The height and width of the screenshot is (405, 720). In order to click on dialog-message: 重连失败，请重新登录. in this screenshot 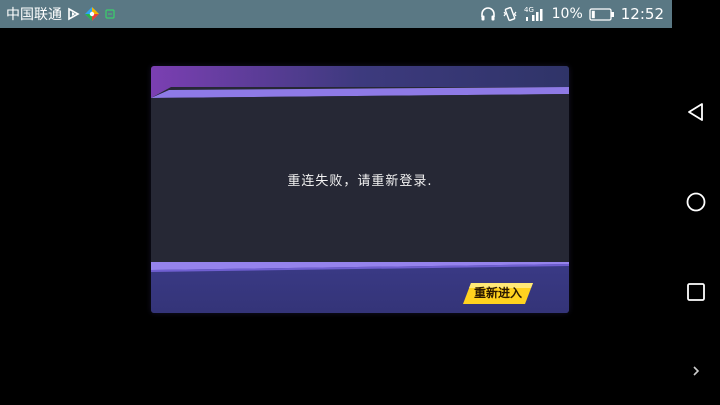, I will do `click(360, 181)`.